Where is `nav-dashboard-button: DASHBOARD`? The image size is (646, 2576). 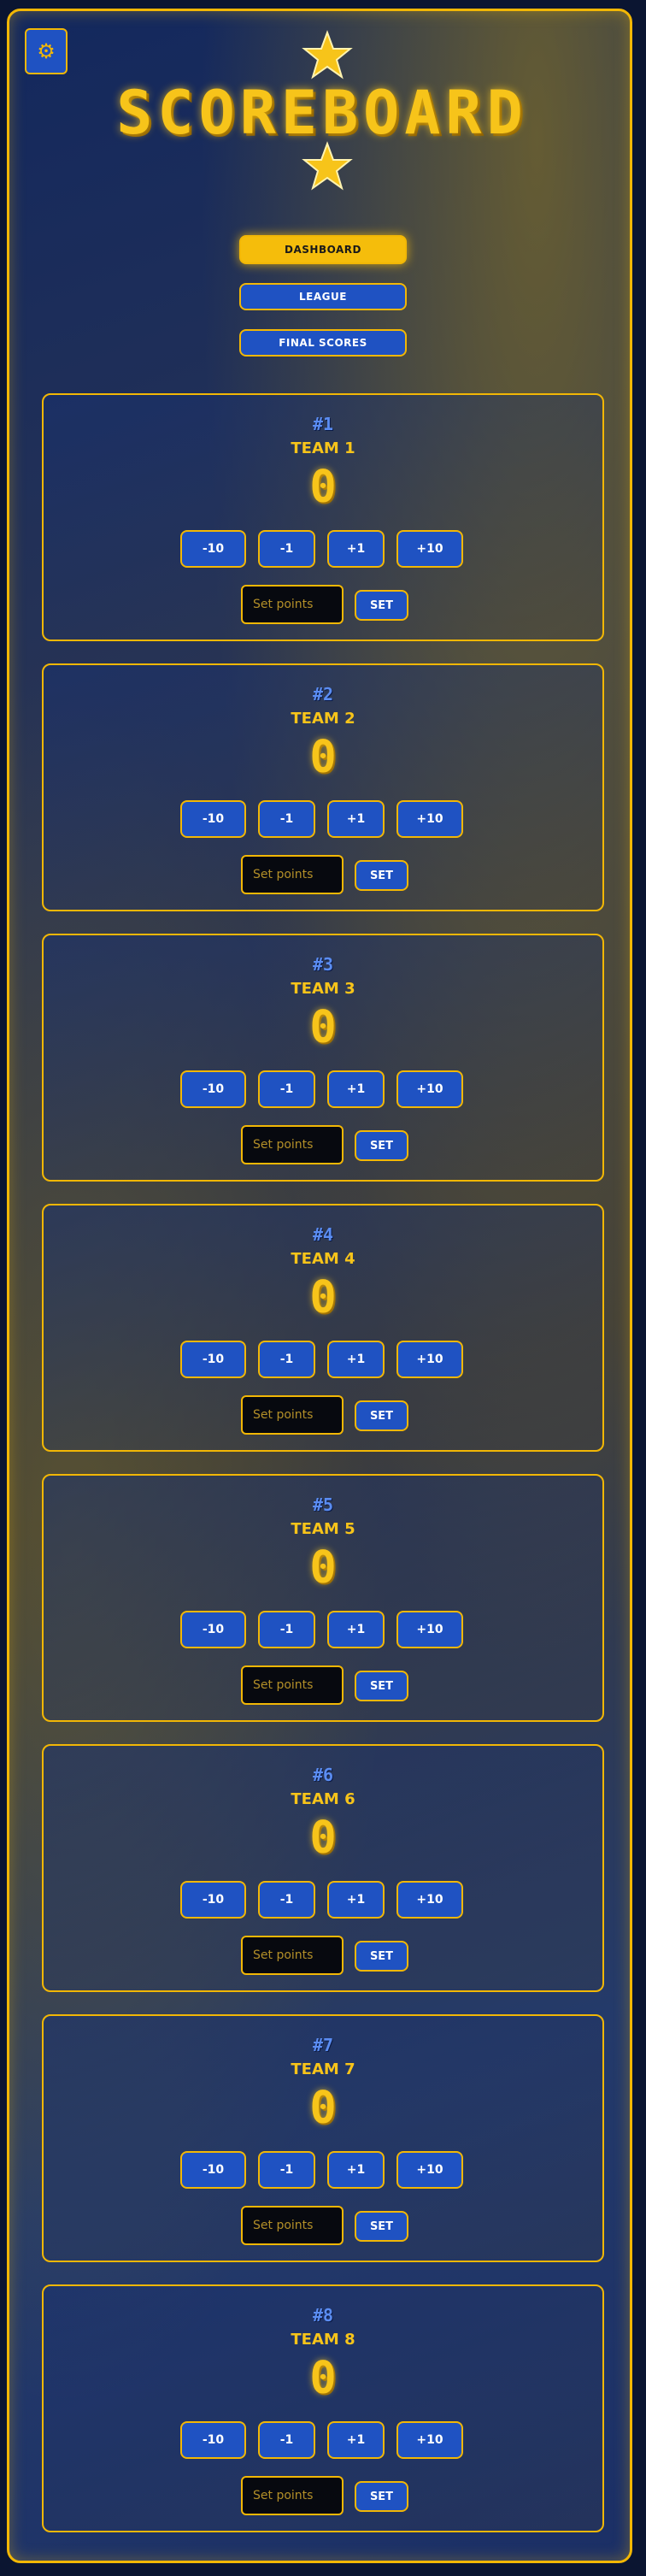
nav-dashboard-button: DASHBOARD is located at coordinates (323, 250).